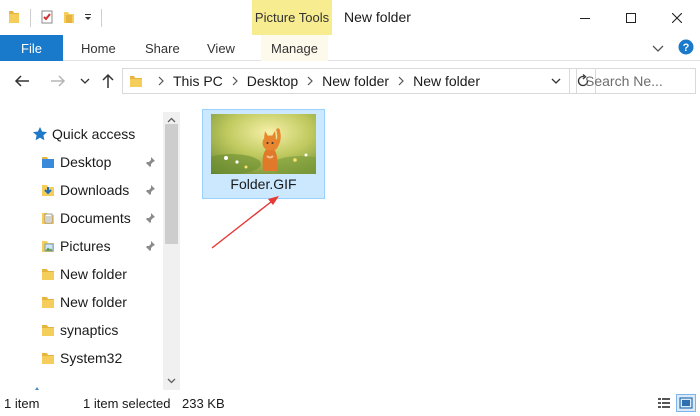 The image size is (700, 416). What do you see at coordinates (91, 358) in the screenshot?
I see `nav-item-label: System32` at bounding box center [91, 358].